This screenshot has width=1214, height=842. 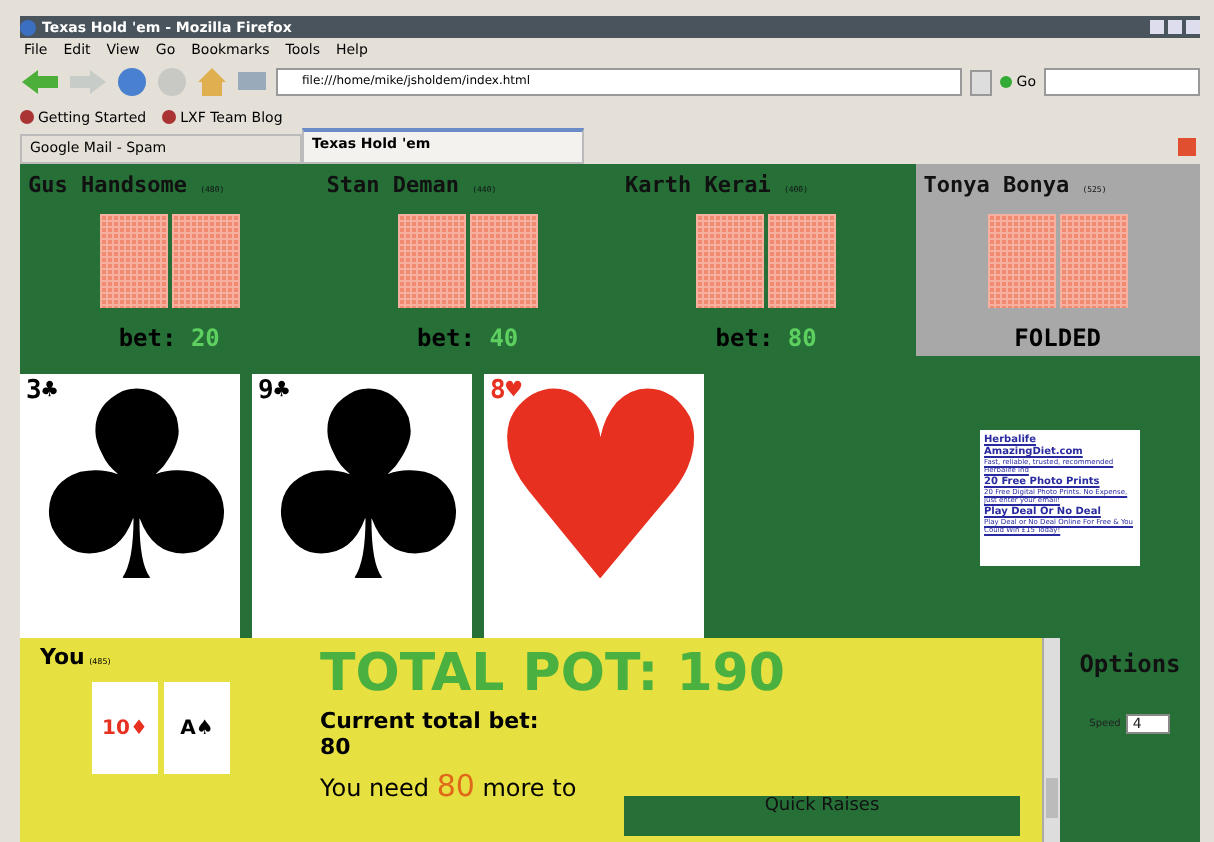 What do you see at coordinates (107, 185) in the screenshot?
I see `player-name: Gus Handsome` at bounding box center [107, 185].